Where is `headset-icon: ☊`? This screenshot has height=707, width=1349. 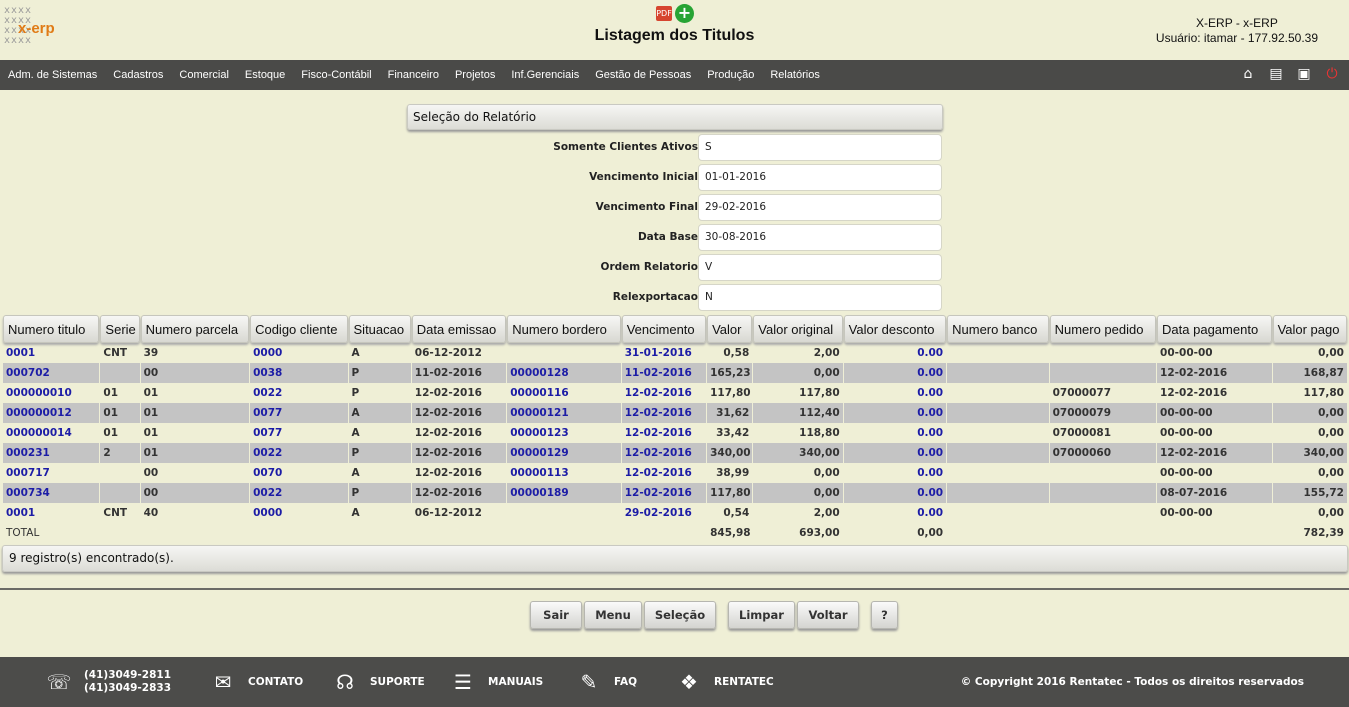 headset-icon: ☊ is located at coordinates (345, 682).